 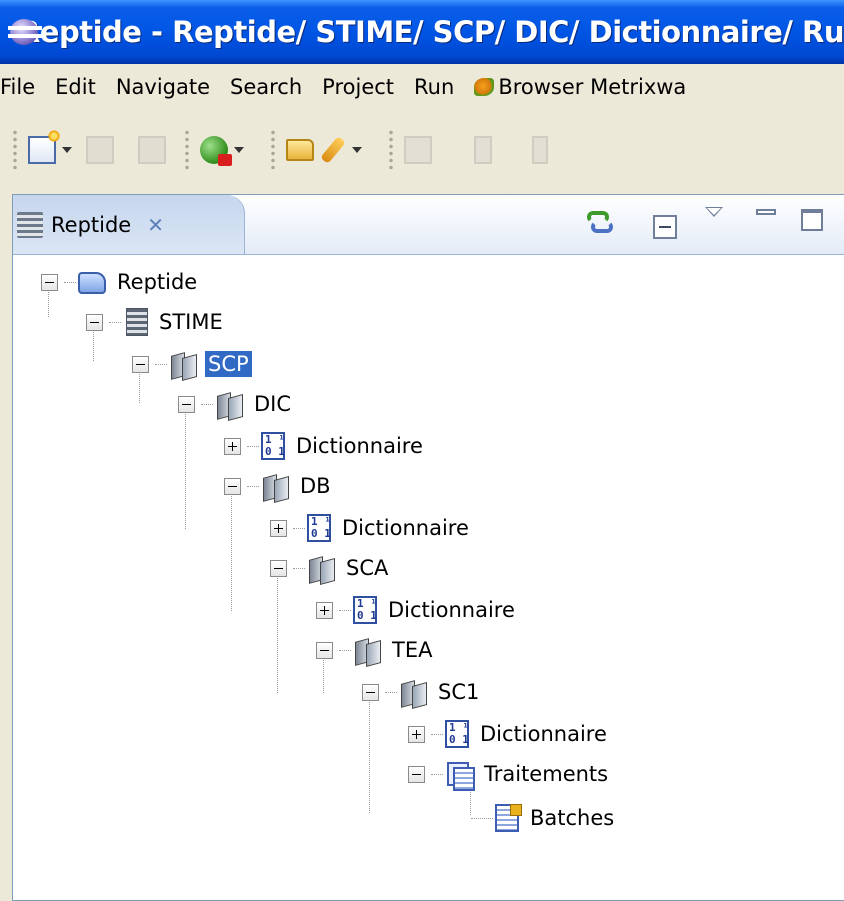 What do you see at coordinates (600, 224) in the screenshot?
I see `sync-icon` at bounding box center [600, 224].